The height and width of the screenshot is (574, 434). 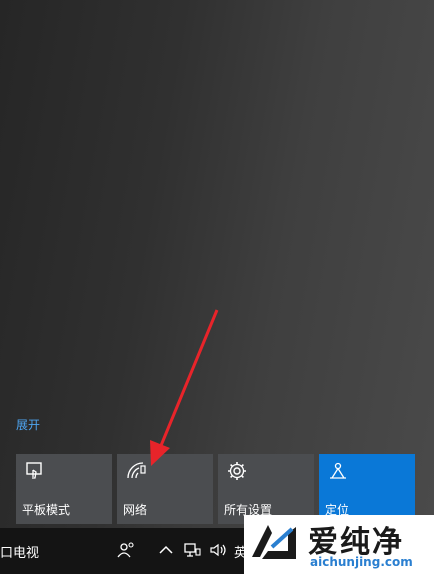 I want to click on quick-action-location: 定位, so click(x=367, y=489).